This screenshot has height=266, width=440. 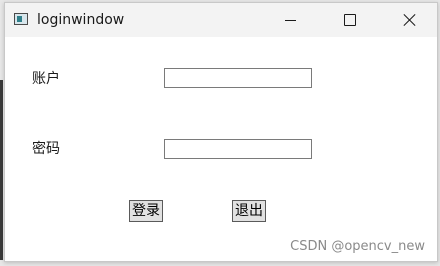 What do you see at coordinates (357, 246) in the screenshot?
I see `watermark-text: CSDN @opencv_new` at bounding box center [357, 246].